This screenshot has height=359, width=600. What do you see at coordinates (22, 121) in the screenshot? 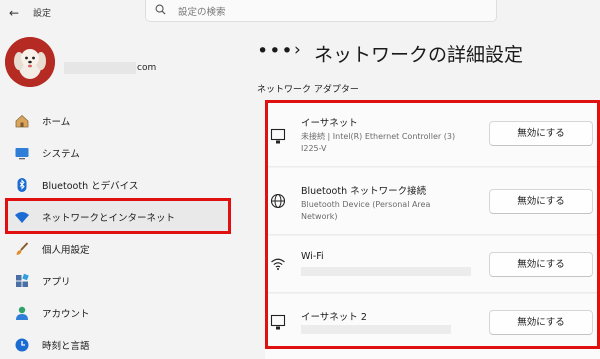
I see `home-icon` at bounding box center [22, 121].